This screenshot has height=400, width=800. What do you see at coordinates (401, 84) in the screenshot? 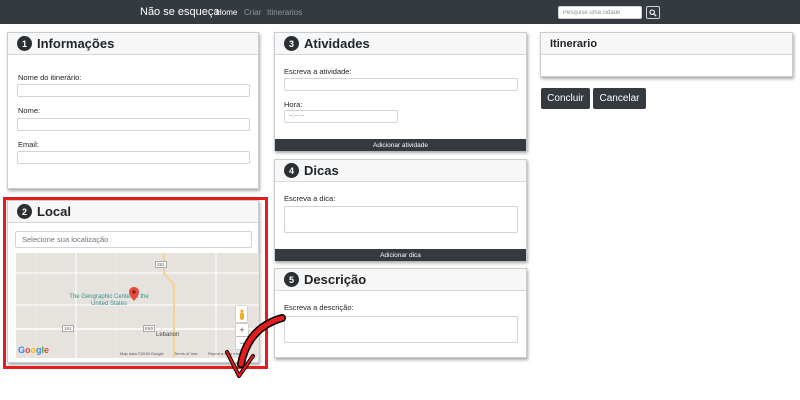
I see `activity-input` at bounding box center [401, 84].